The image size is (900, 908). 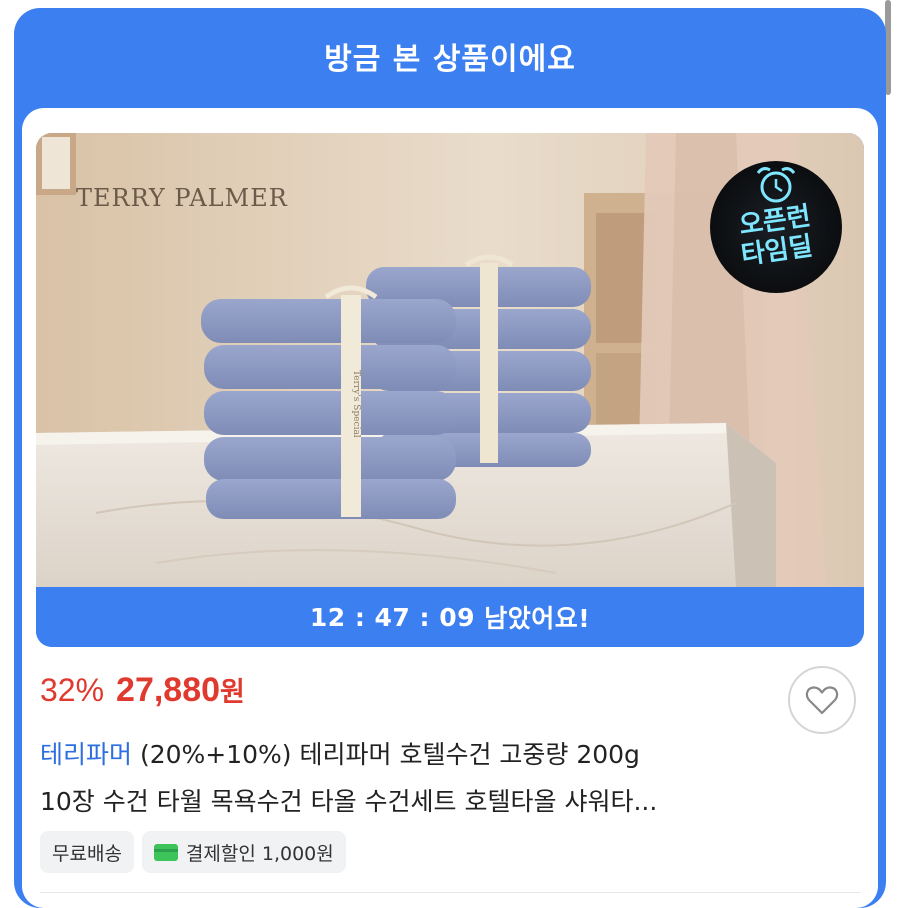 I want to click on payment-discount-tag: 결제할인 1,000원, so click(x=243, y=852).